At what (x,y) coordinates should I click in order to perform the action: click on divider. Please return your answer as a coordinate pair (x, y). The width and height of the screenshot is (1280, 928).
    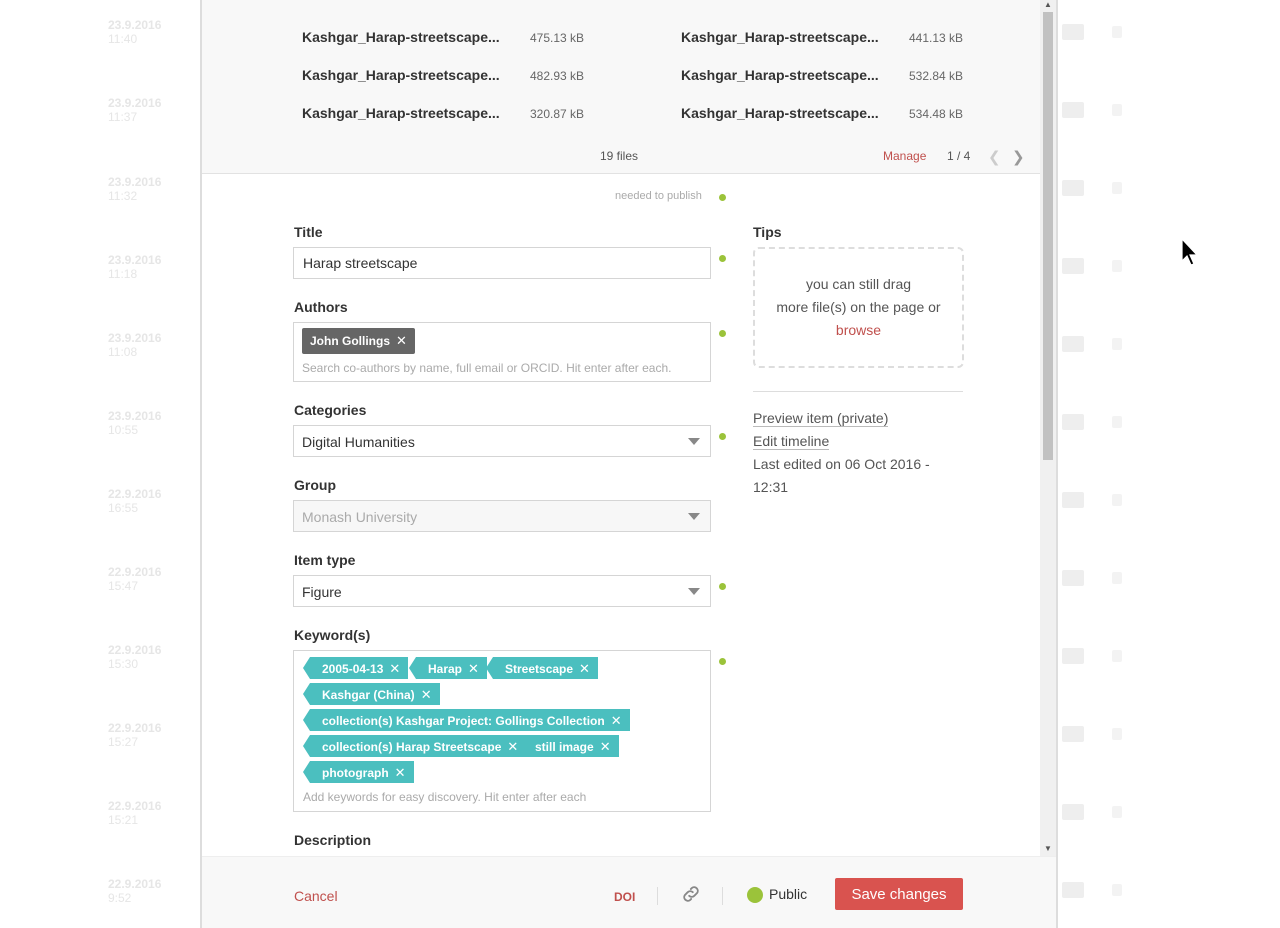
    Looking at the image, I should click on (657, 896).